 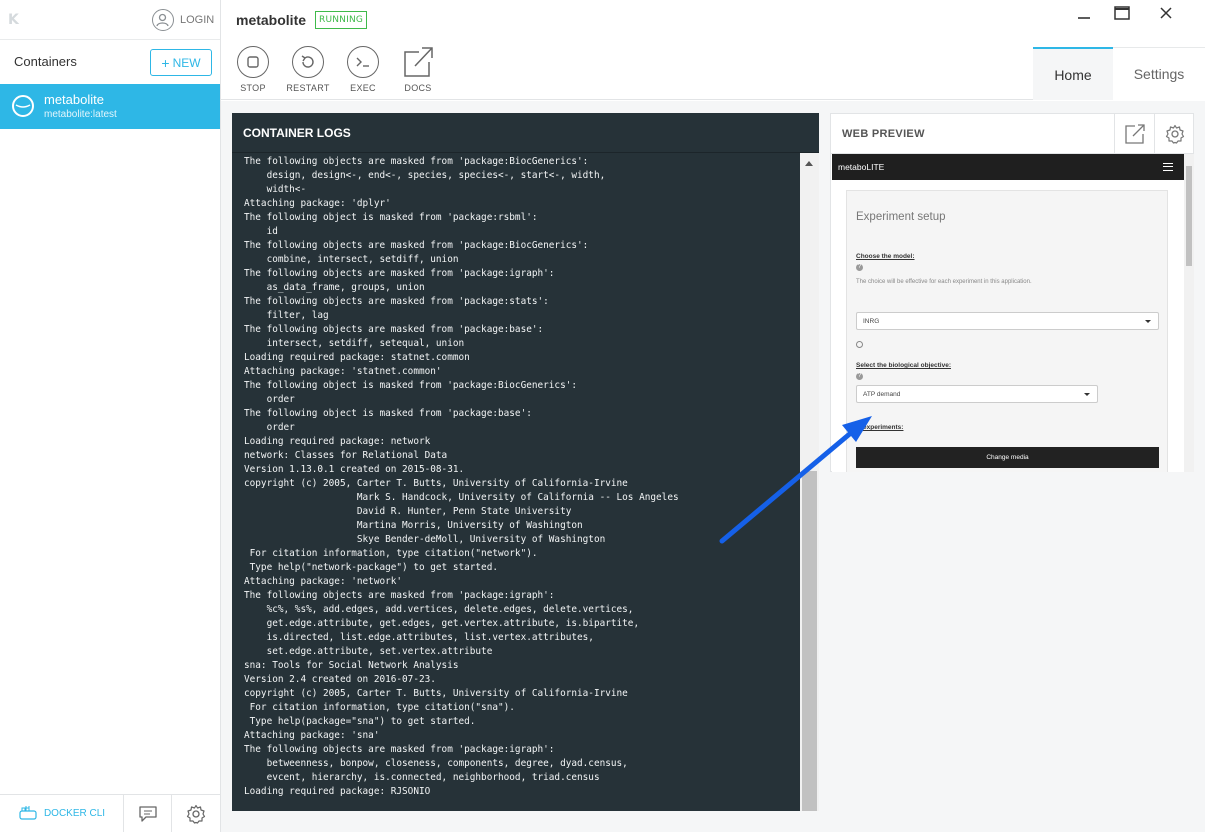 What do you see at coordinates (110, 62) in the screenshot?
I see `containers-header: Containers + NEW` at bounding box center [110, 62].